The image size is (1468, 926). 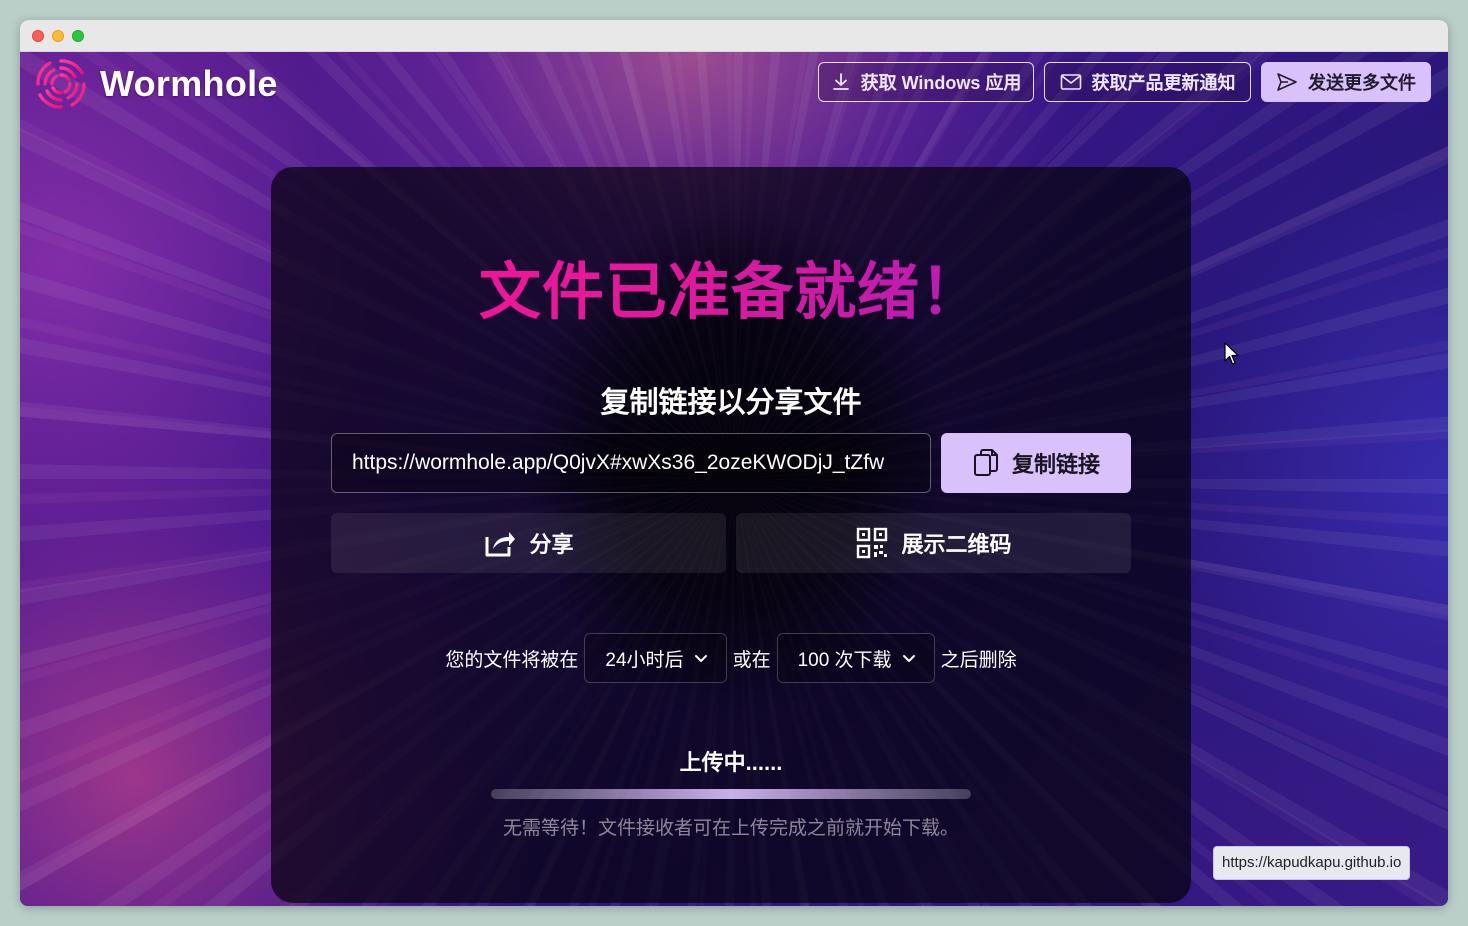 What do you see at coordinates (731, 403) in the screenshot?
I see `share-subtitle: 复制链接以分享文件` at bounding box center [731, 403].